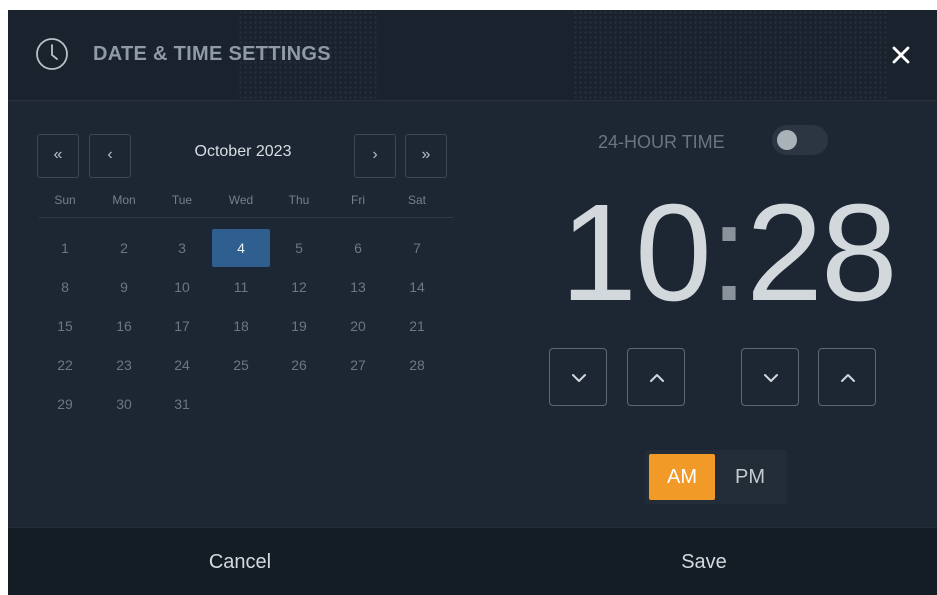 The width and height of the screenshot is (937, 595). I want to click on calendar-day: 22, so click(65, 365).